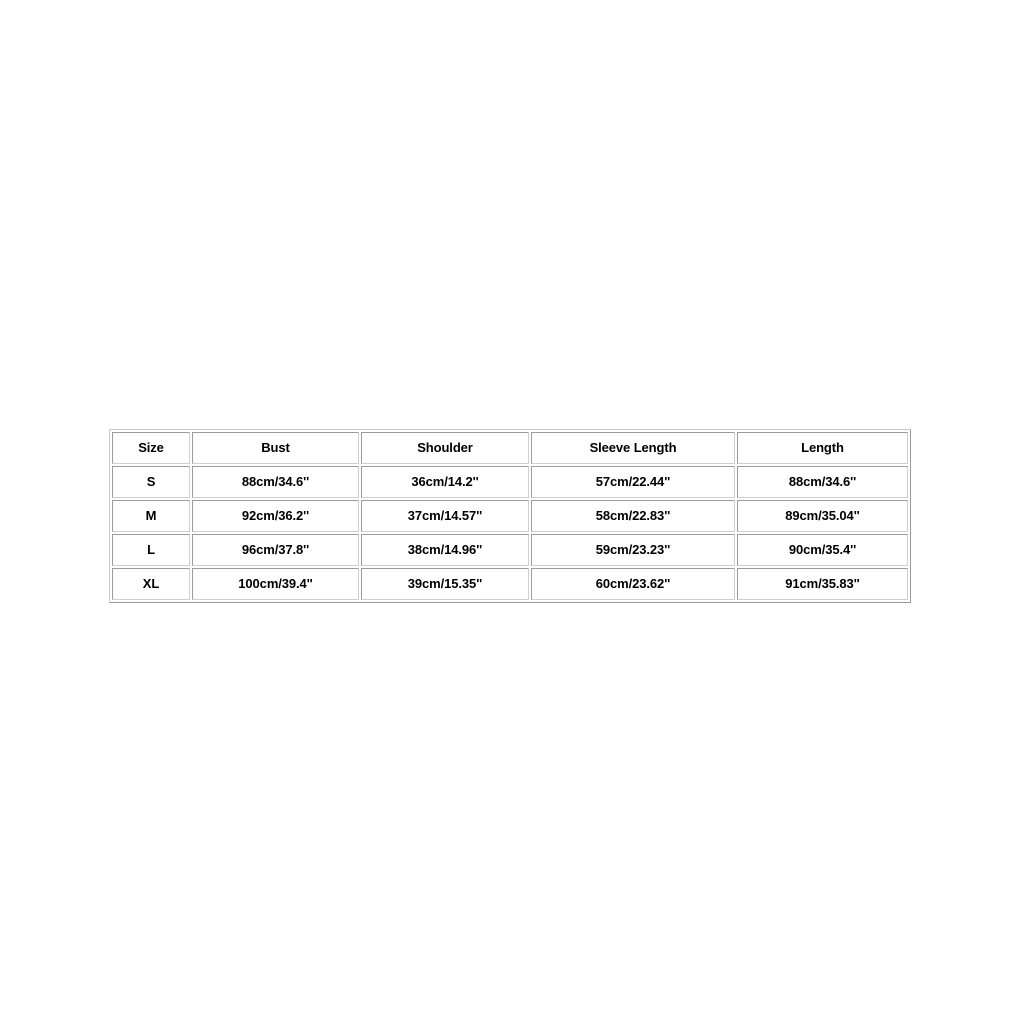 Image resolution: width=1024 pixels, height=1024 pixels. What do you see at coordinates (445, 448) in the screenshot?
I see `column-header-shoulder: Shoulder` at bounding box center [445, 448].